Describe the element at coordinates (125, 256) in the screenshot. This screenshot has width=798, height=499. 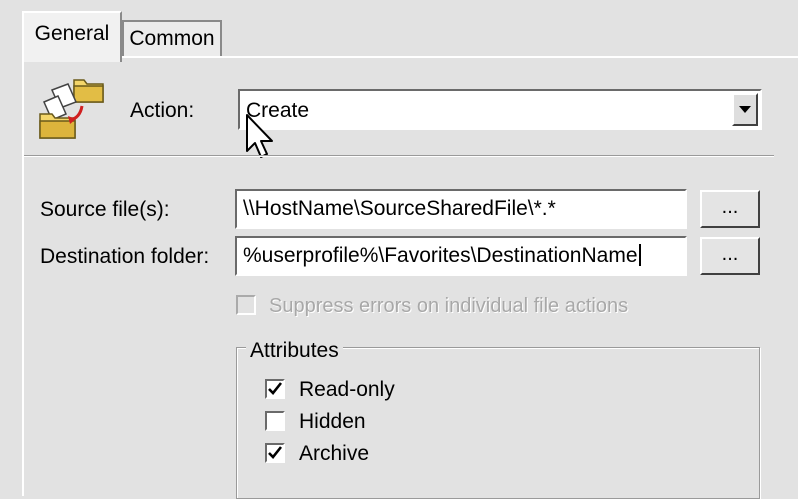
I see `destination-folder-label: Destination folder:` at that location.